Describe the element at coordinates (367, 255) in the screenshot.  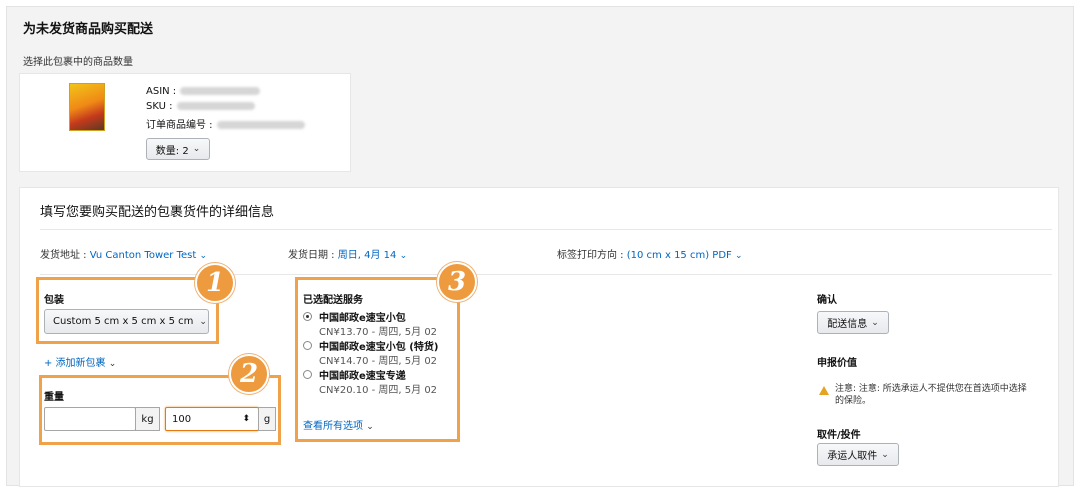
I see `ship-date-link: 周日, 4月 14` at that location.